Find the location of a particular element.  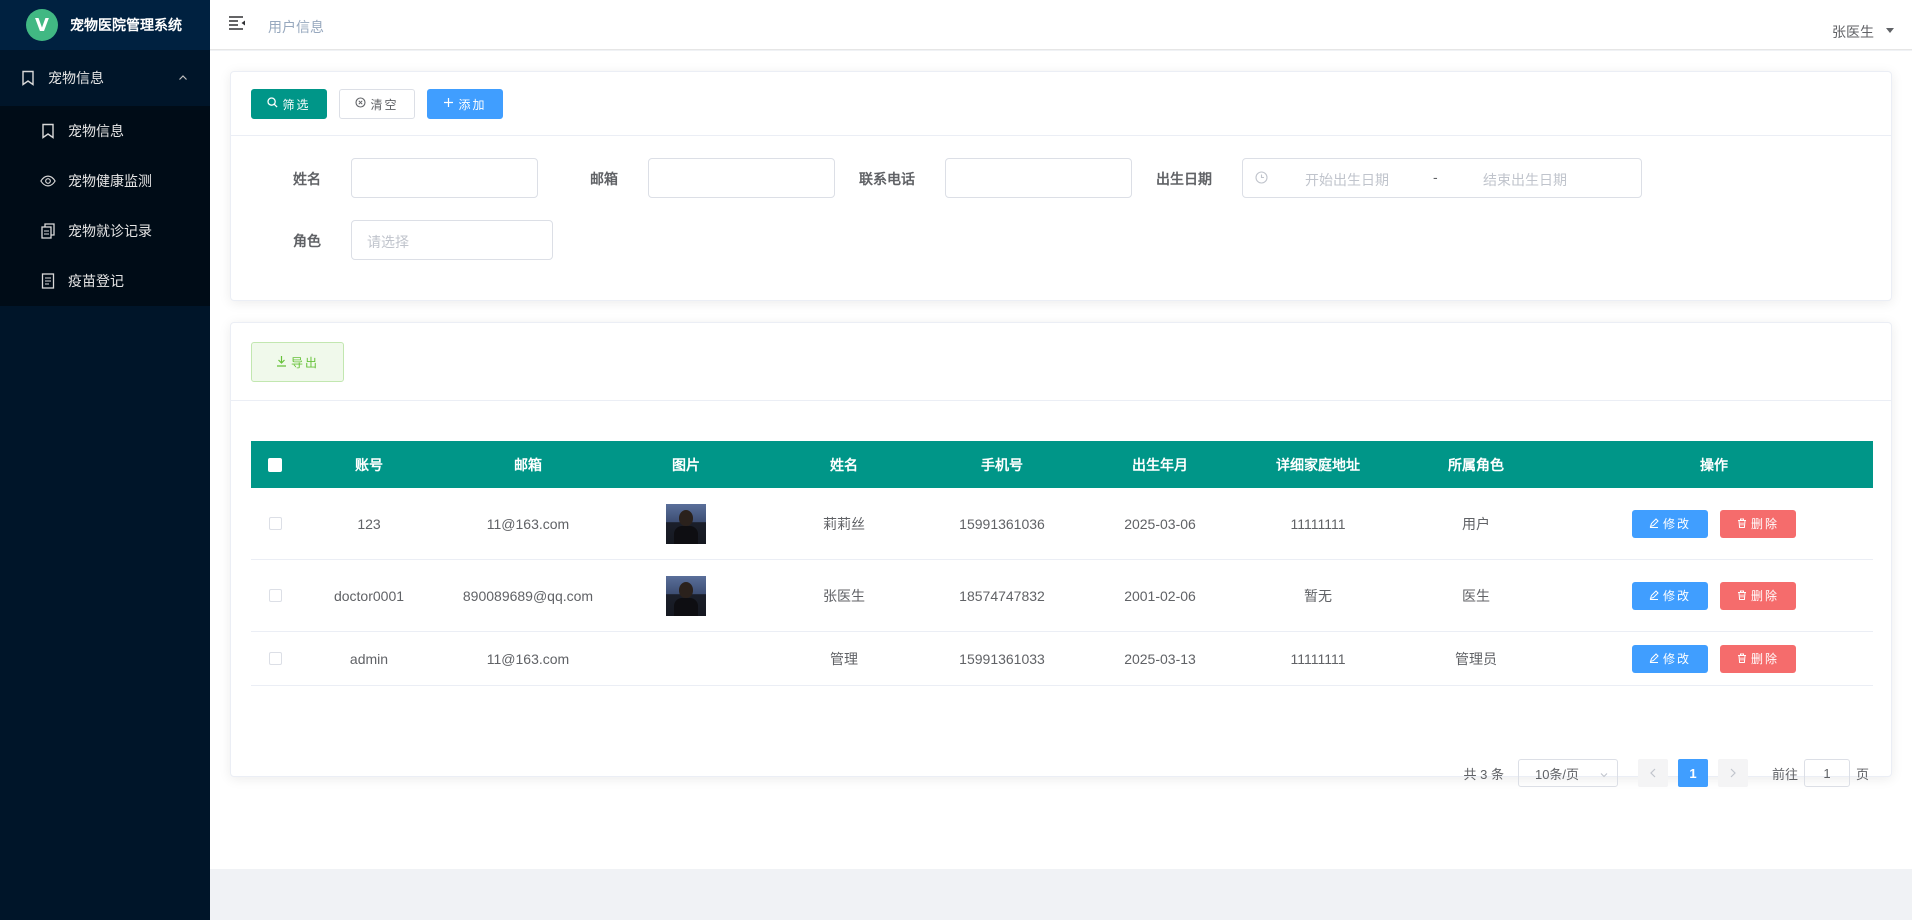

sidebar: V 宠物医院管理系统 宠物信息 宠物信息 宠物健康监测 宠物就诊记录 疫苗登记 is located at coordinates (105, 460).